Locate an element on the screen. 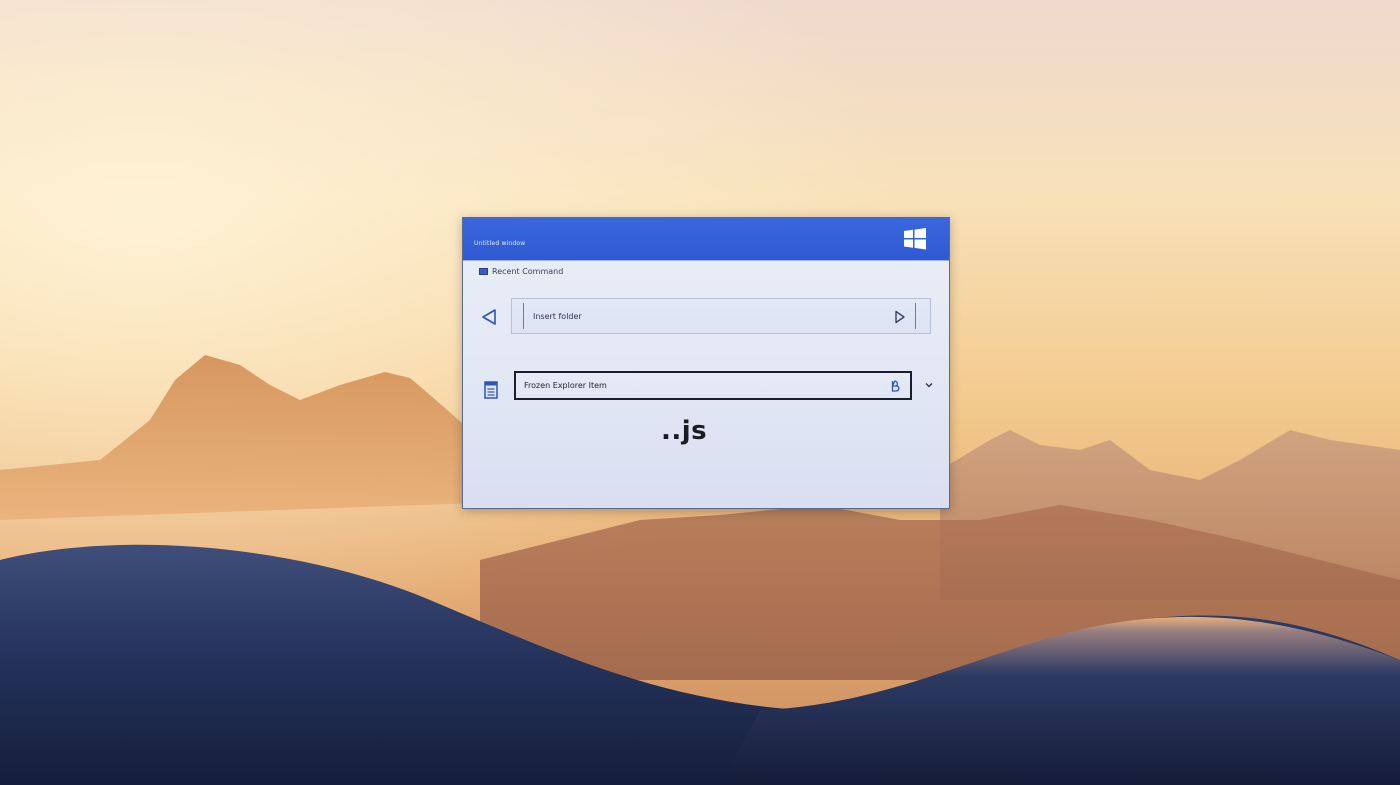 The width and height of the screenshot is (1400, 785). field-value: Frozen Explorer Item is located at coordinates (565, 385).